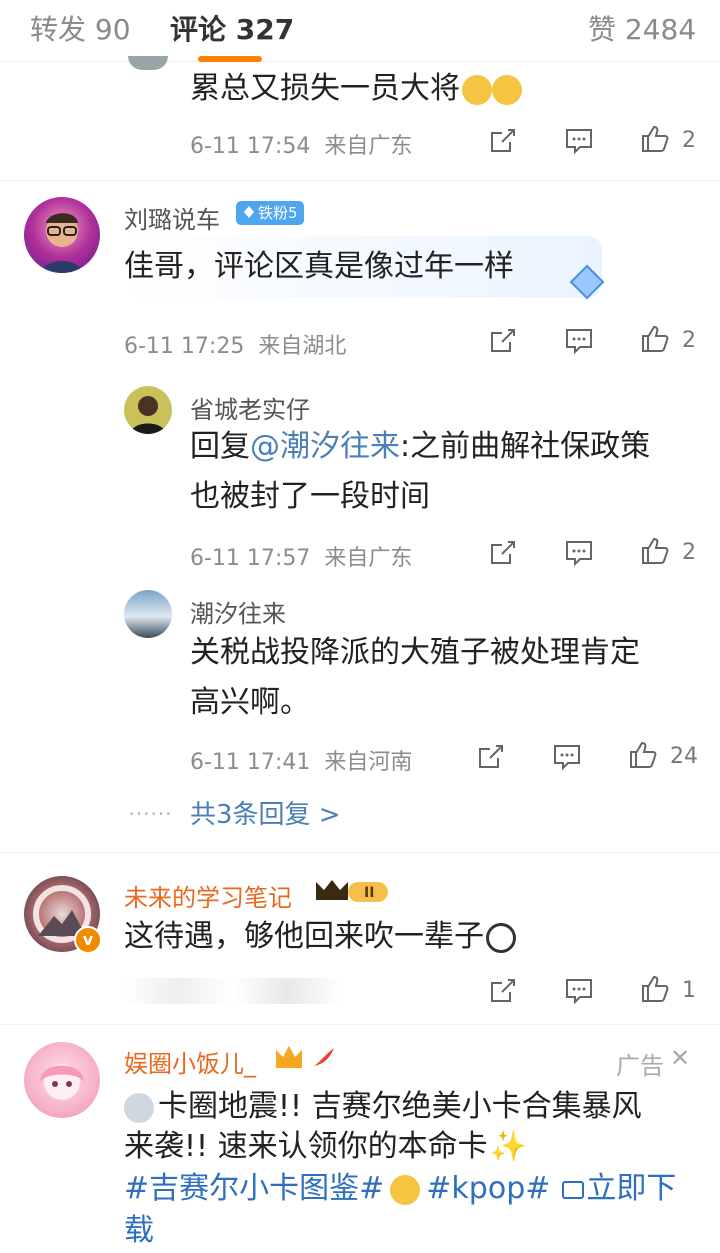 The height and width of the screenshot is (1253, 720). Describe the element at coordinates (301, 146) in the screenshot. I see `comment-meta: 6-11 17:54 来自广东` at that location.